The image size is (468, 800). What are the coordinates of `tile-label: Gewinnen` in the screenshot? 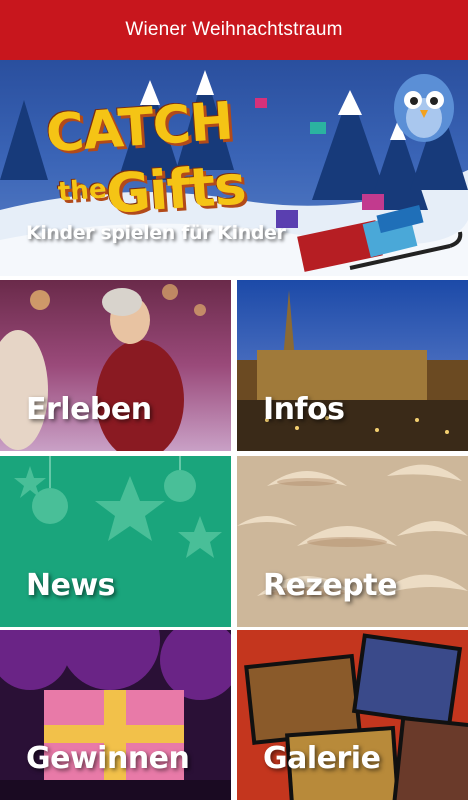 It's located at (108, 758).